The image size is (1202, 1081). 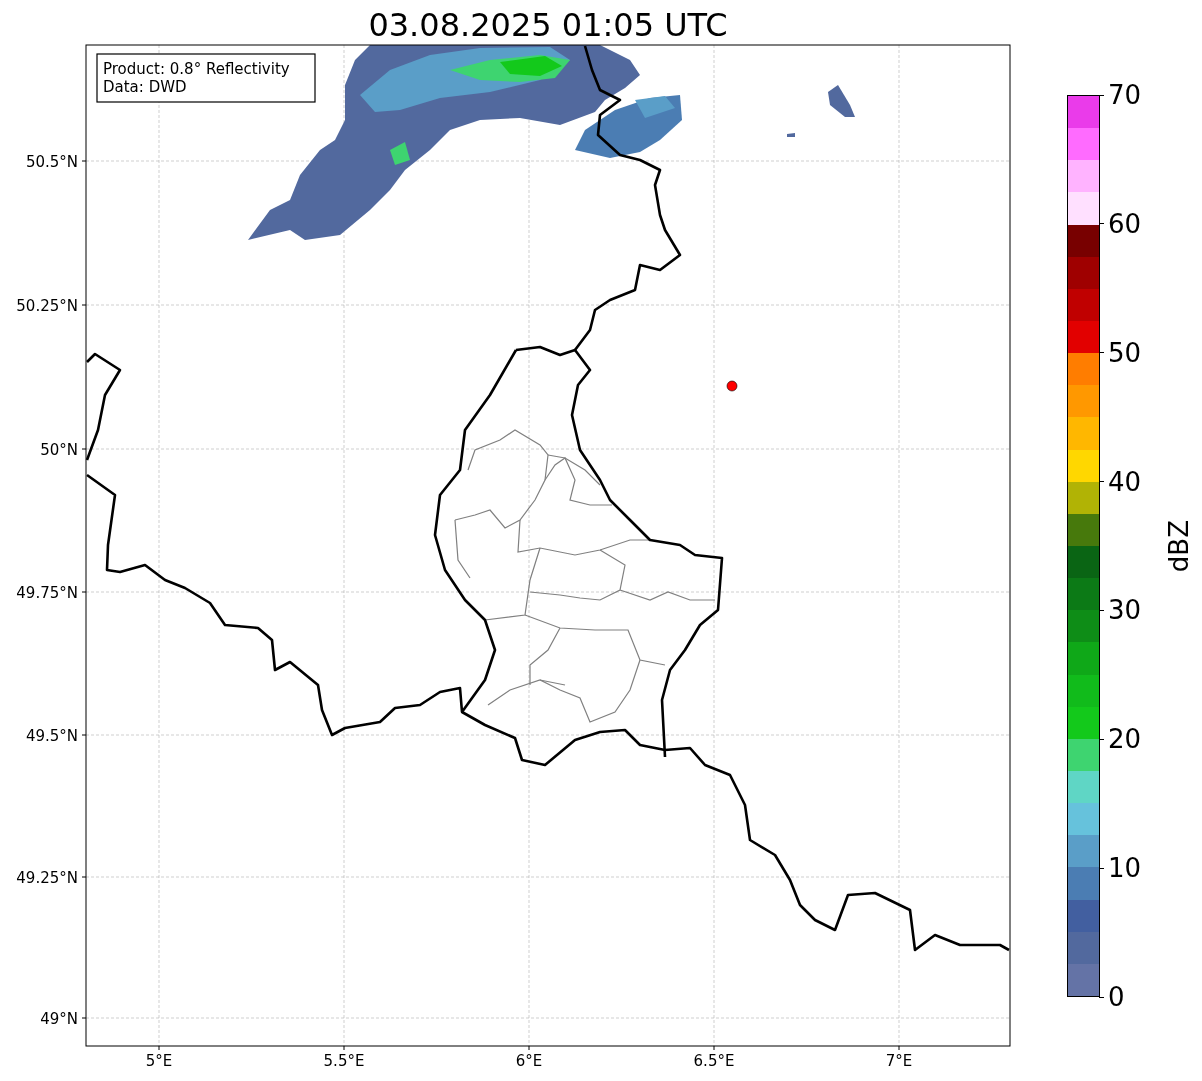 What do you see at coordinates (159, 1061) in the screenshot?
I see `x-axis-label: 5°E` at bounding box center [159, 1061].